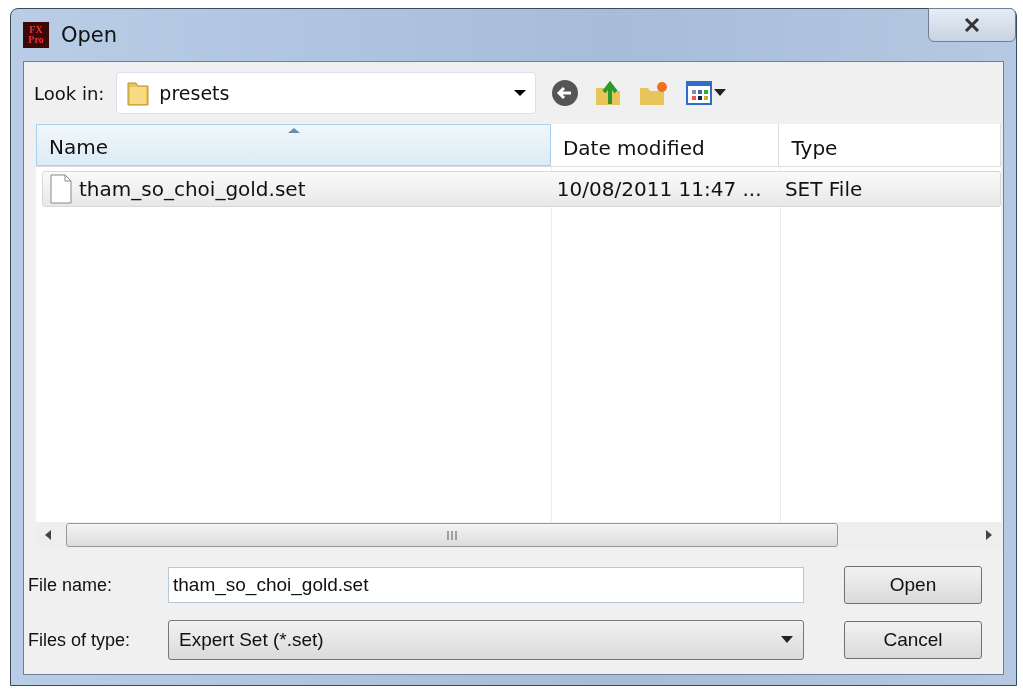 The image size is (1023, 690). What do you see at coordinates (565, 93) in the screenshot?
I see `back-icon` at bounding box center [565, 93].